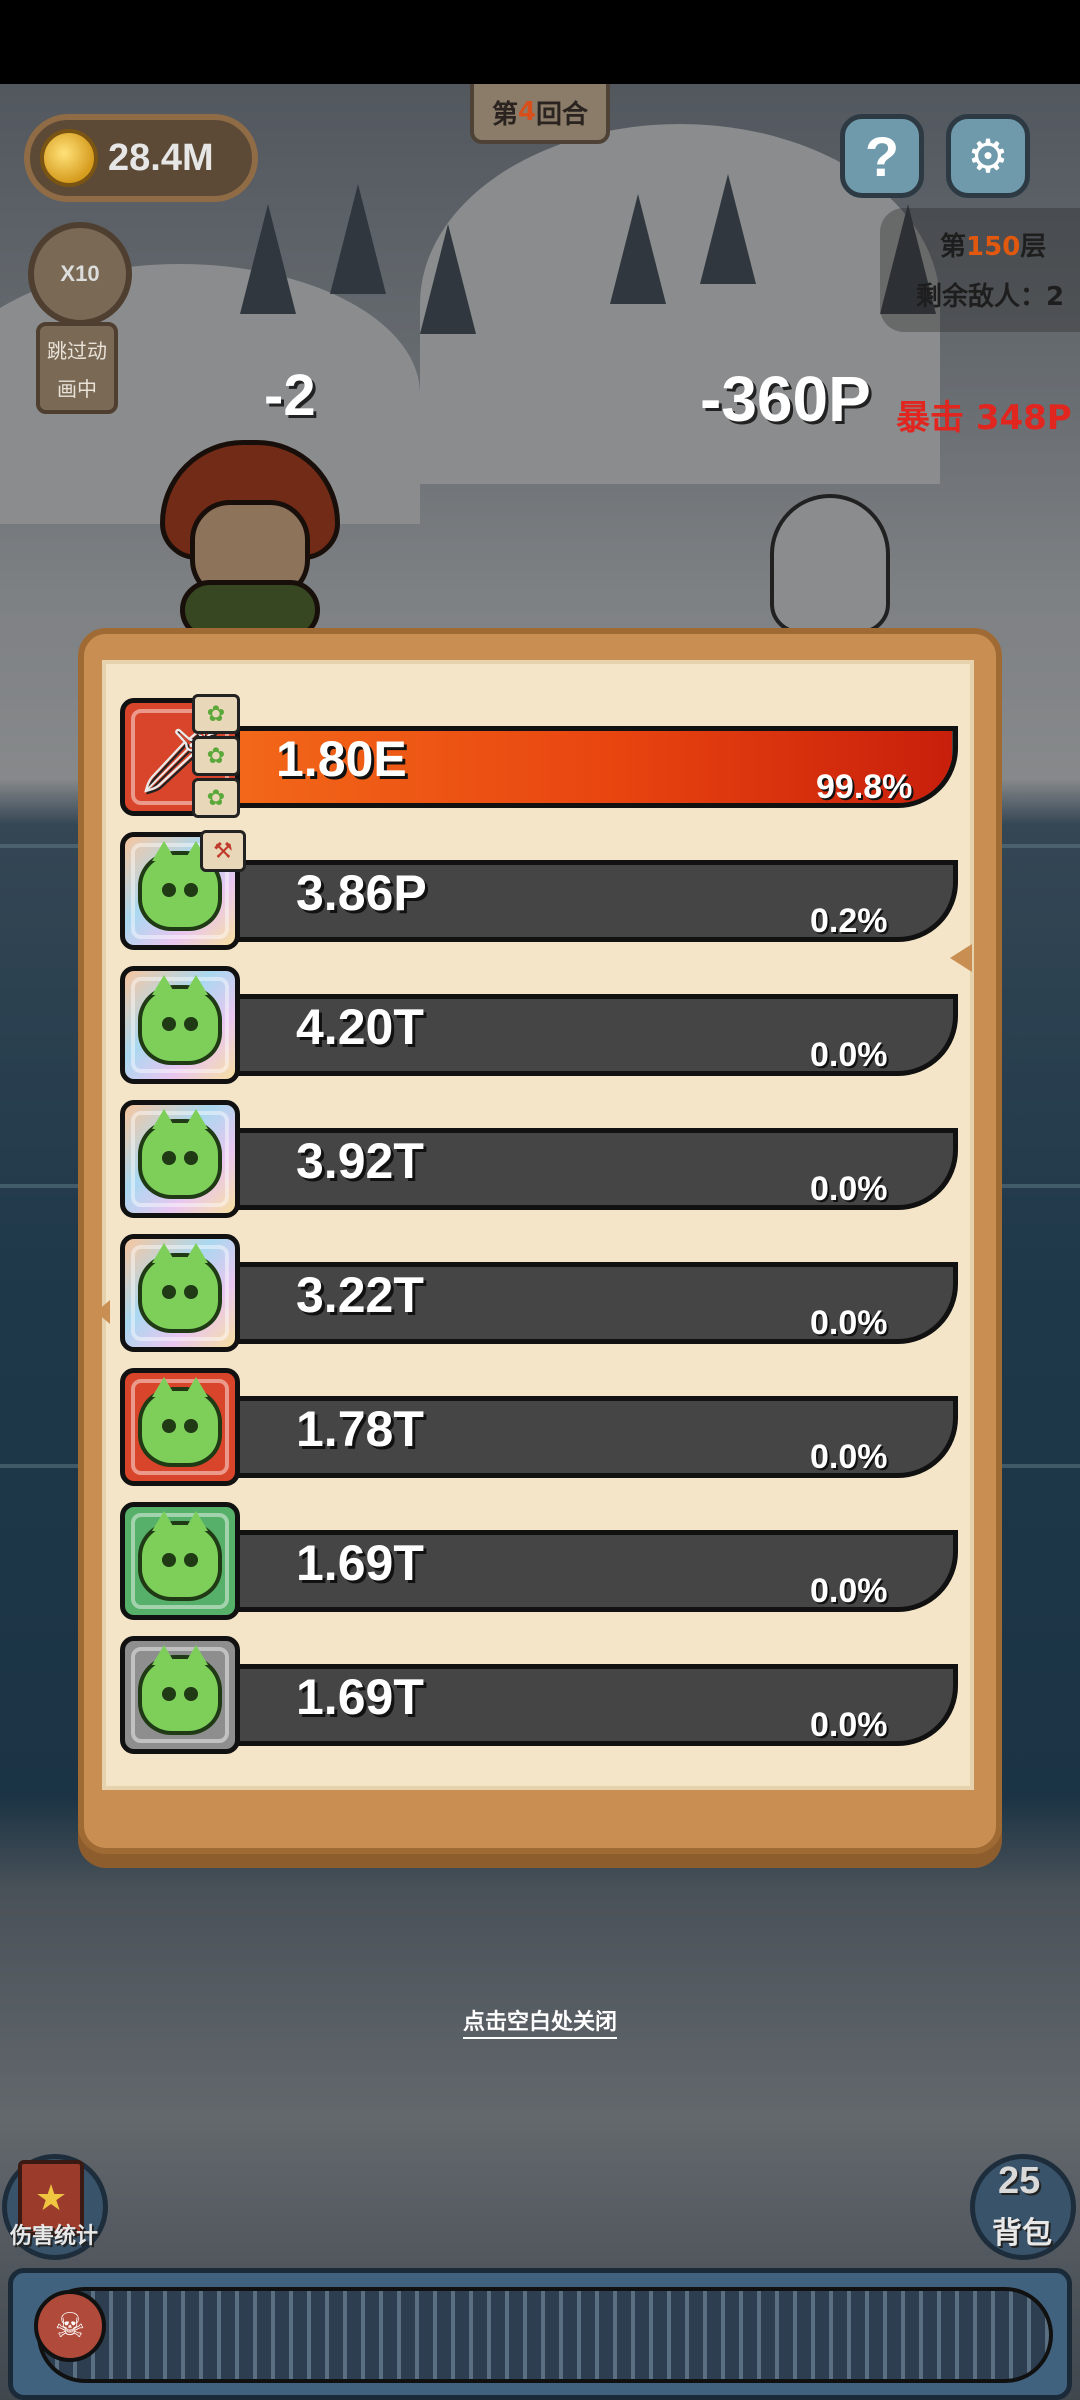 This screenshot has height=2400, width=1080. I want to click on backpack-label: 背包, so click(1022, 2233).